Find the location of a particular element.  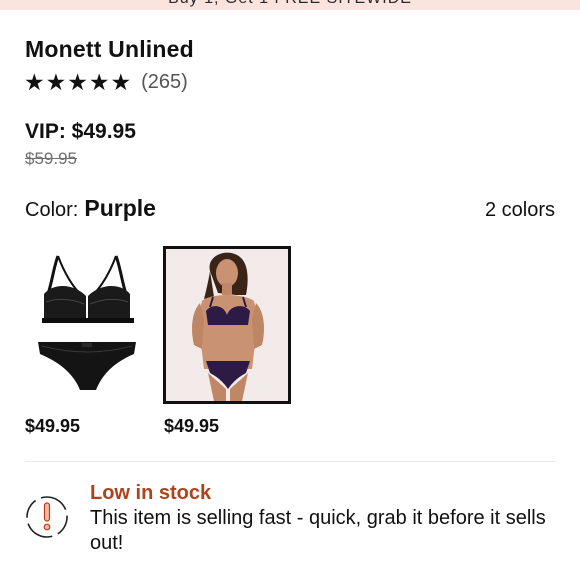

color-row: Color: Purple 2 colors is located at coordinates (290, 208).